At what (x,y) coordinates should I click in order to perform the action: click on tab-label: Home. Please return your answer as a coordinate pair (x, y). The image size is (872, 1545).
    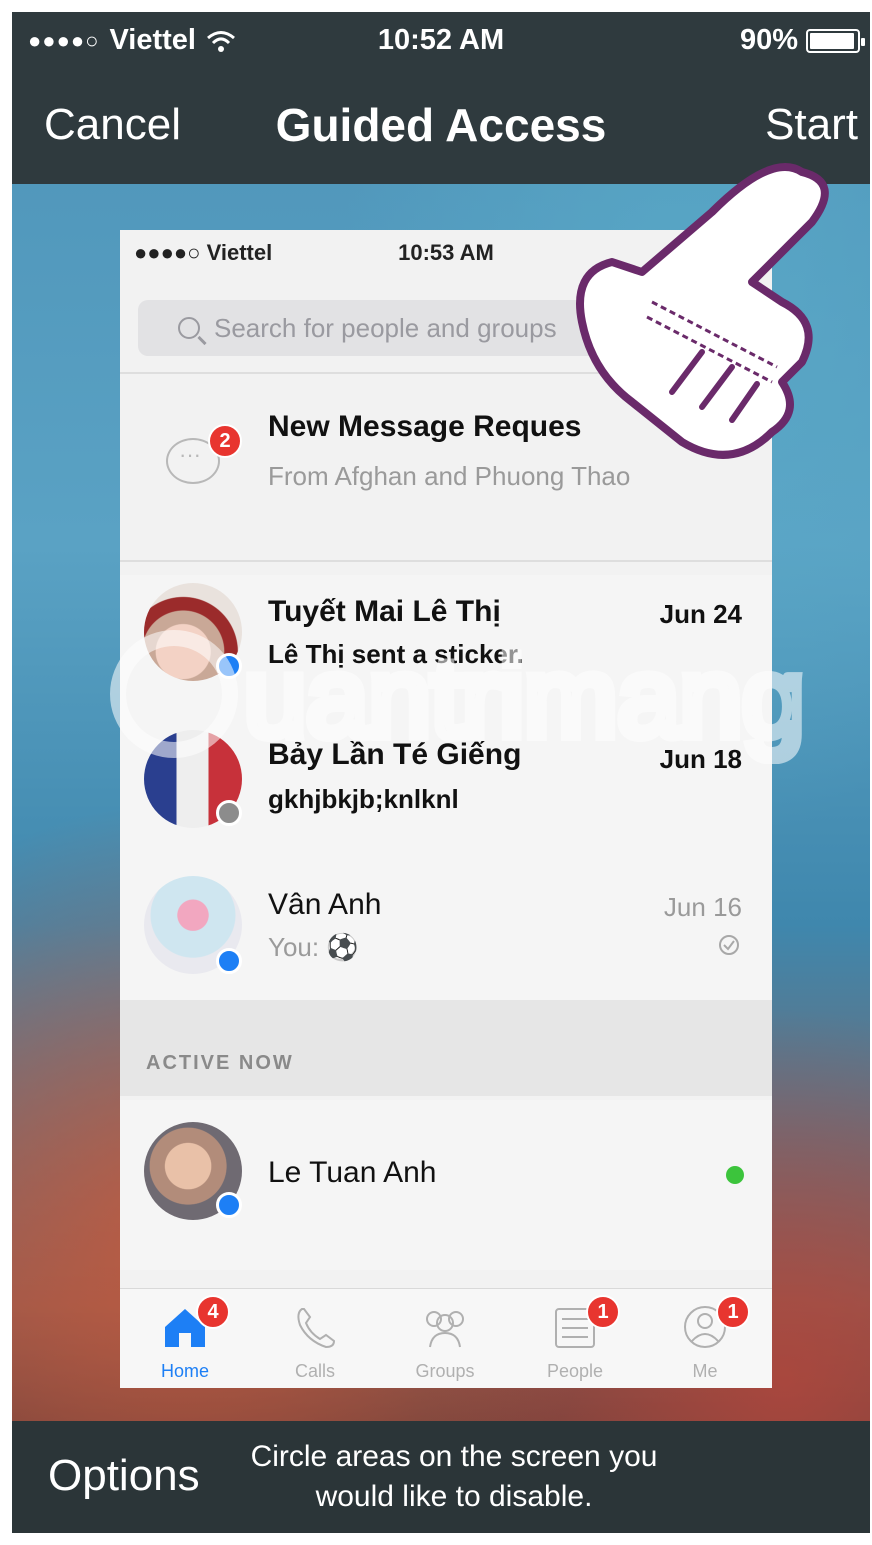
    Looking at the image, I should click on (184, 1371).